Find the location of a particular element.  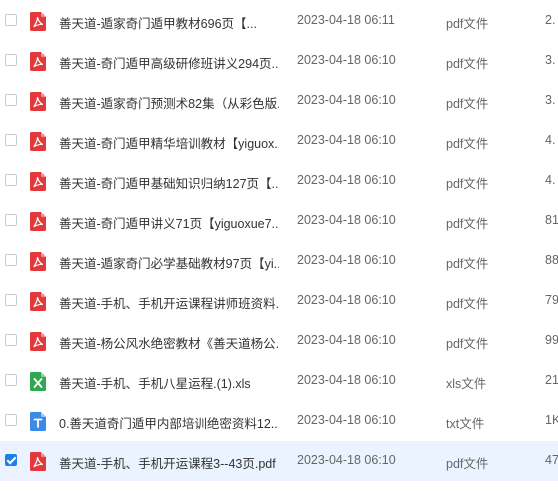

txt-icon is located at coordinates (38, 421).